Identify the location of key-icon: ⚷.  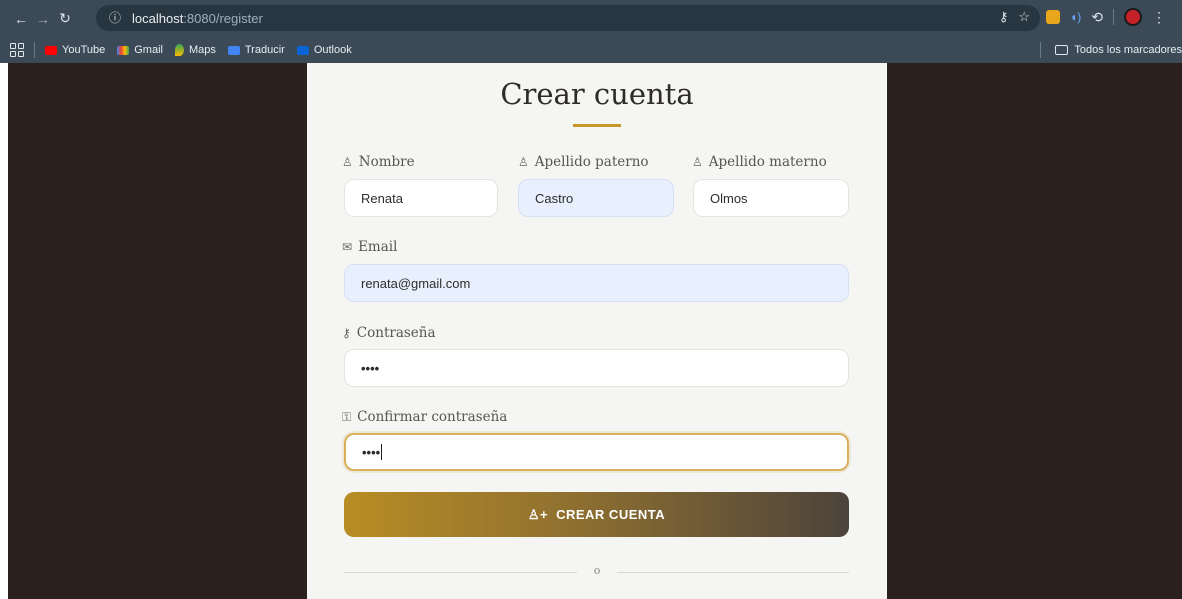
(346, 333).